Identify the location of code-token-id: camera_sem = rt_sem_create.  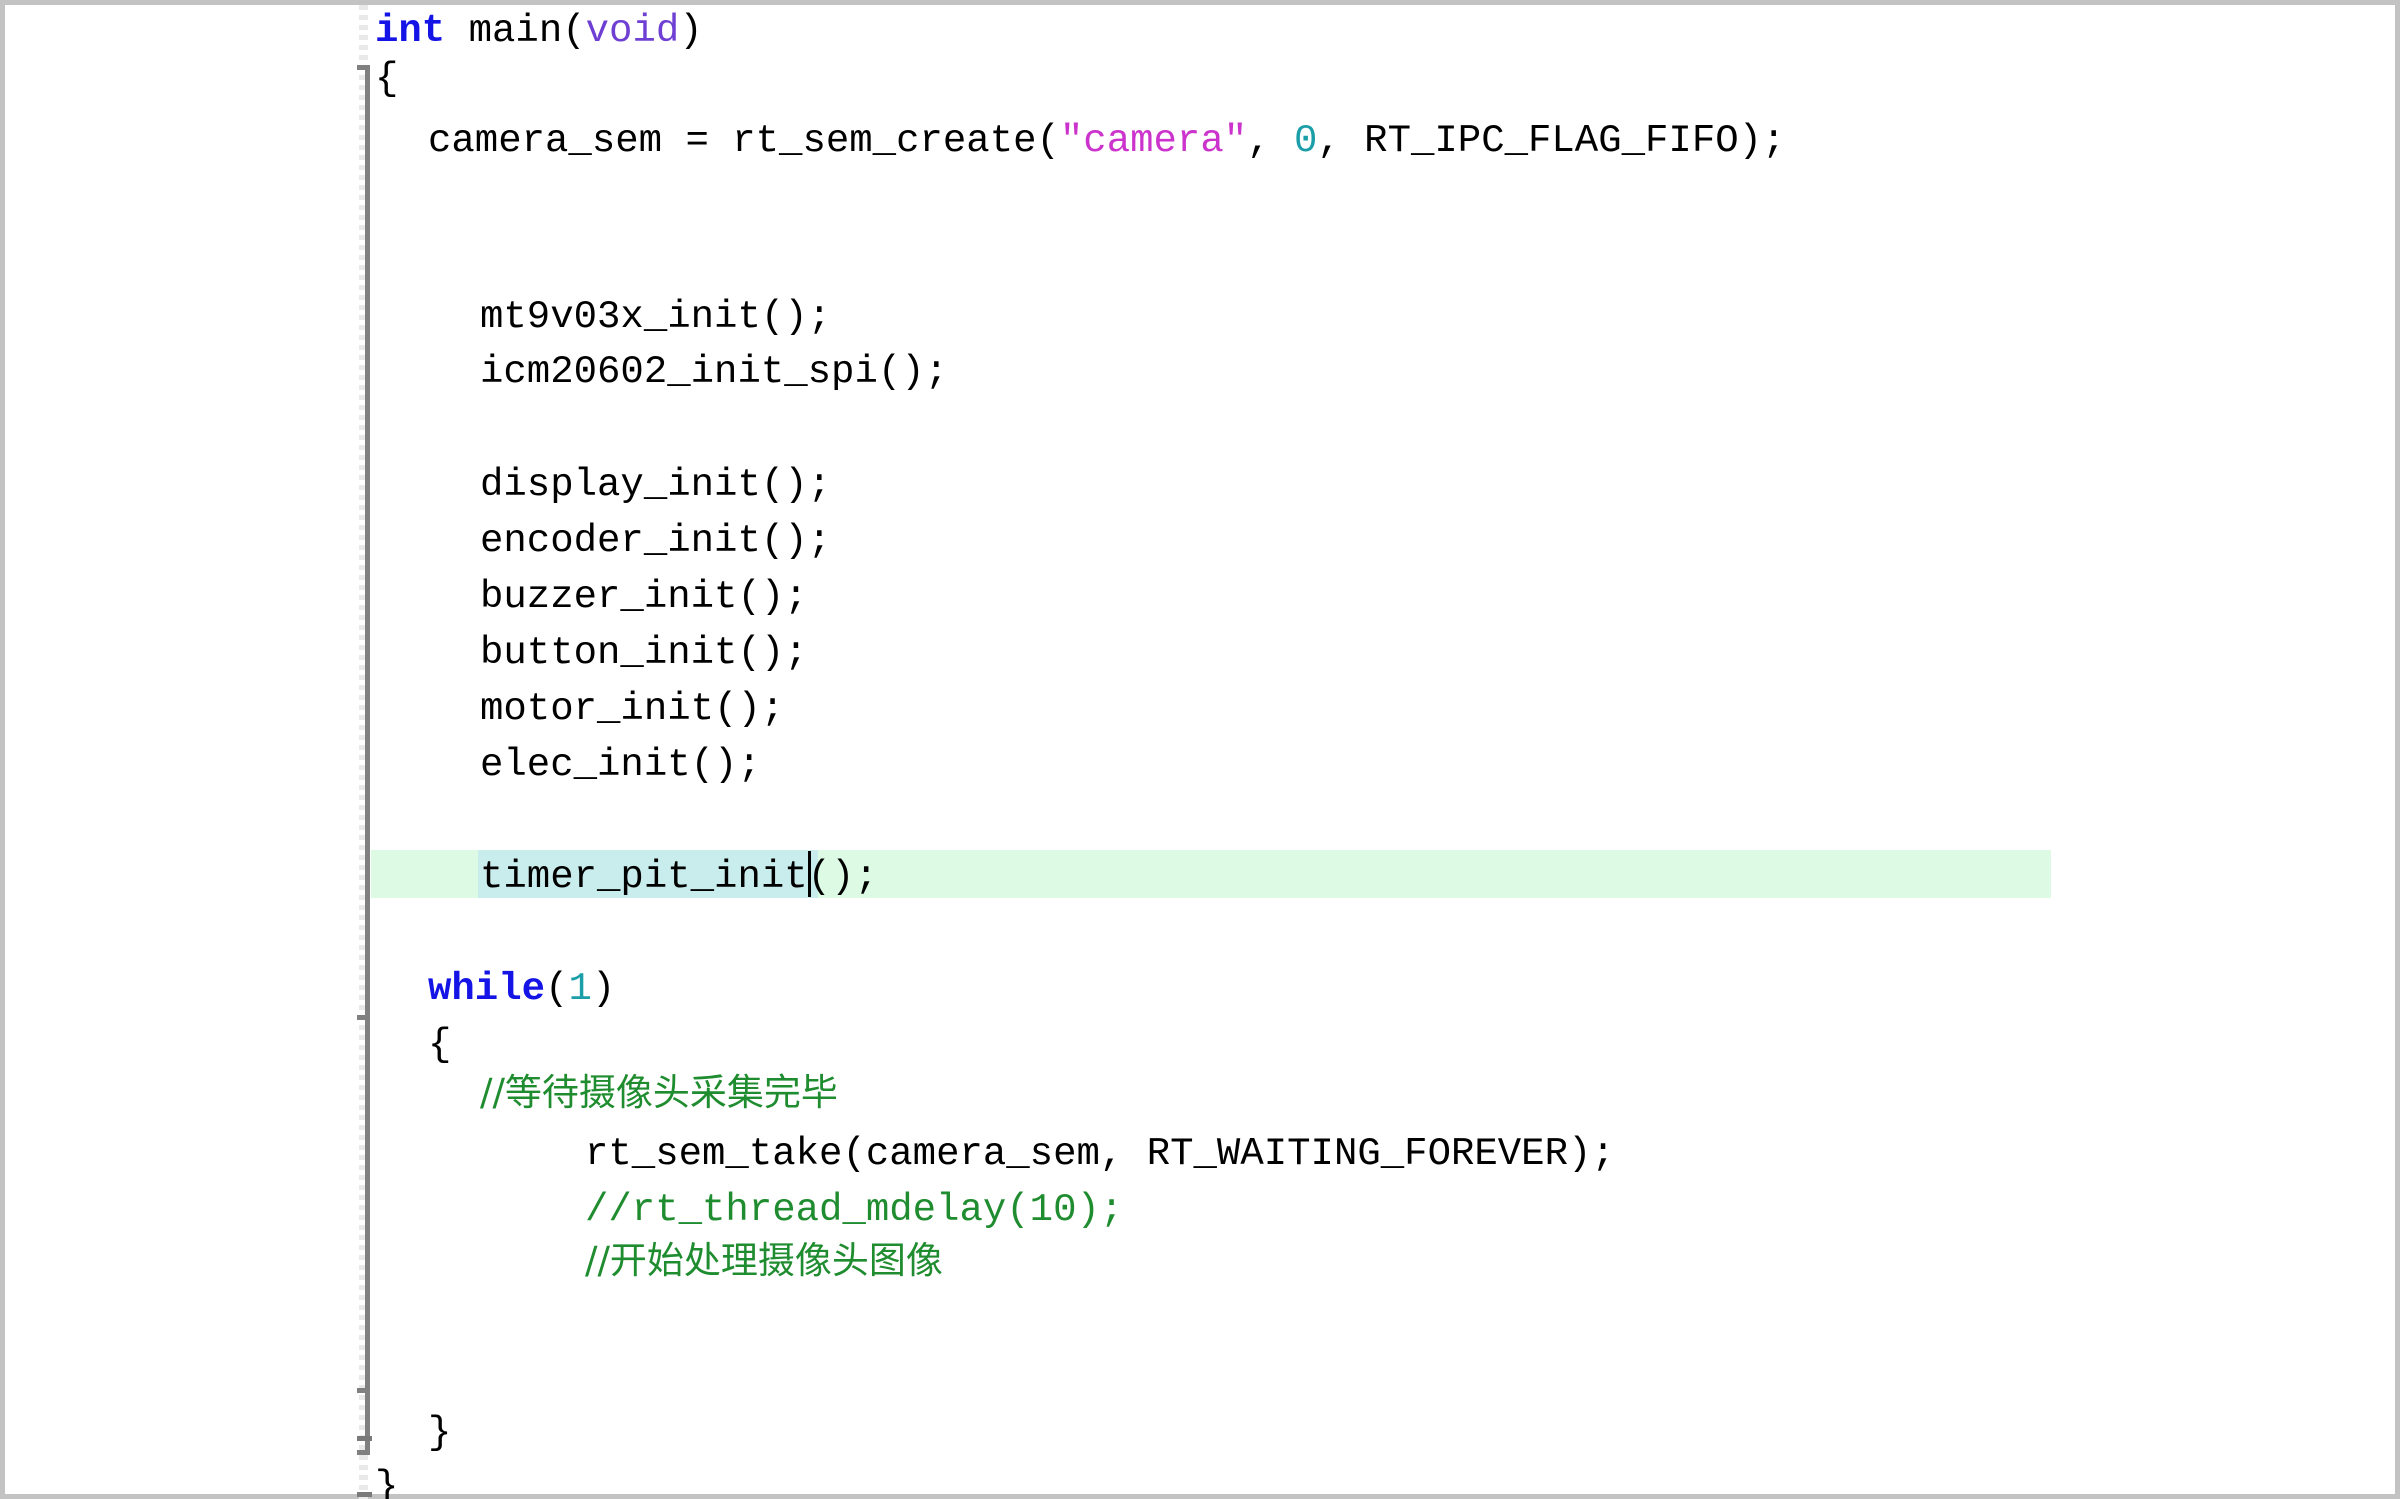
(732, 141).